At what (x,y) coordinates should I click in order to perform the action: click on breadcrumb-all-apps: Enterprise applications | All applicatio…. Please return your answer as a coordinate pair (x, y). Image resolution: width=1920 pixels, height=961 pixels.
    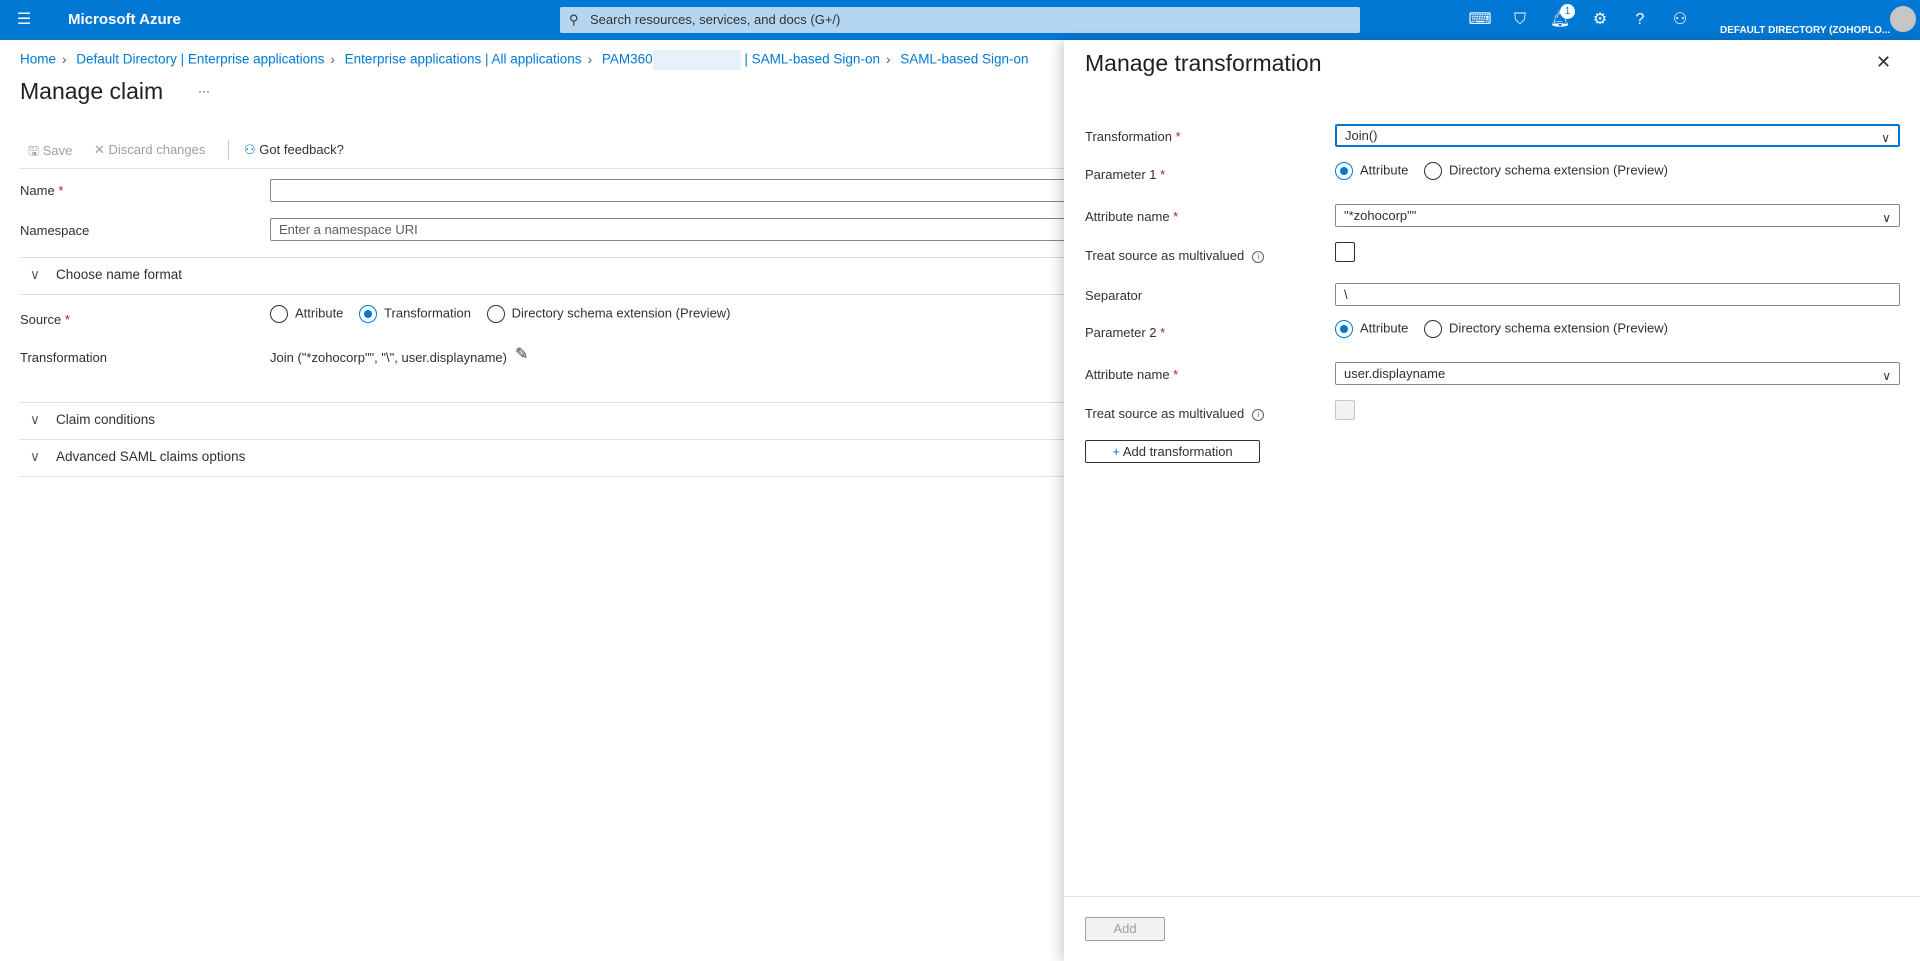
    Looking at the image, I should click on (463, 59).